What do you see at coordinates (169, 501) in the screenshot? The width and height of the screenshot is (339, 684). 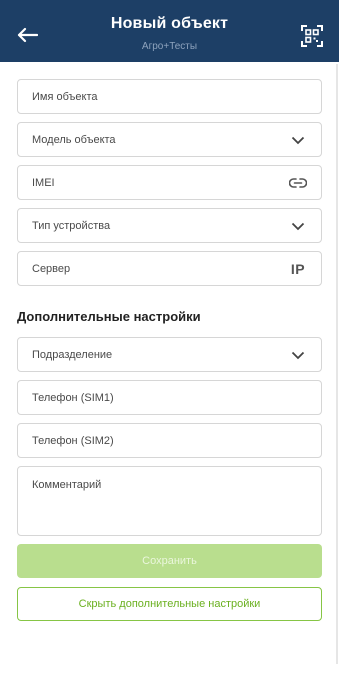 I see `comment-textarea: Комментарий` at bounding box center [169, 501].